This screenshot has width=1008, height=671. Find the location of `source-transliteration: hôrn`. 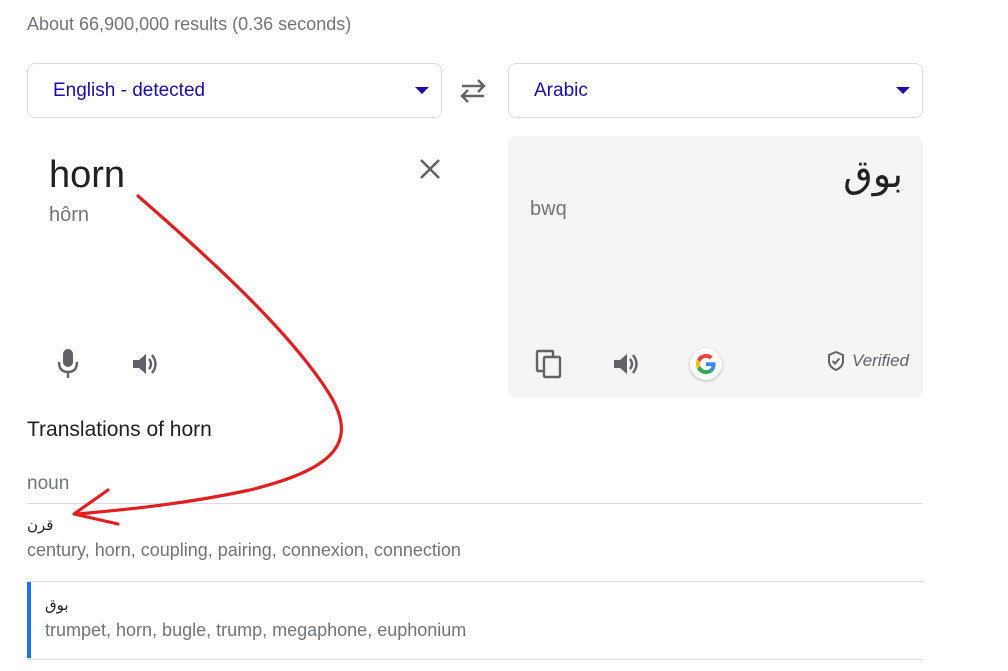

source-transliteration: hôrn is located at coordinates (69, 215).